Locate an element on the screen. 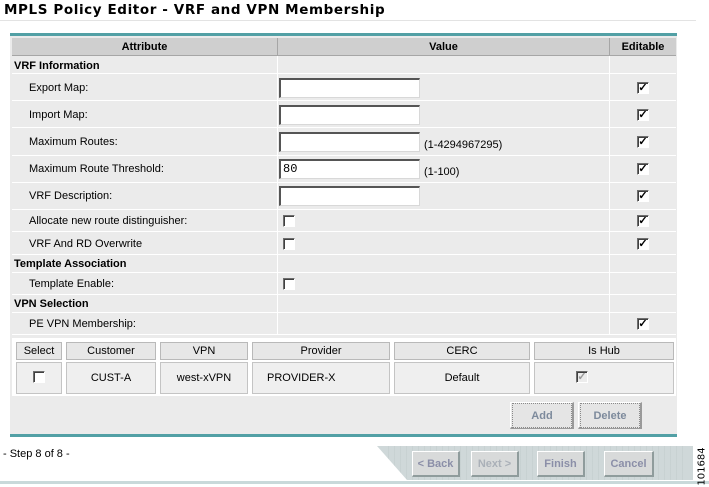 The height and width of the screenshot is (487, 709). vpn-col-customer: Customer is located at coordinates (111, 351).